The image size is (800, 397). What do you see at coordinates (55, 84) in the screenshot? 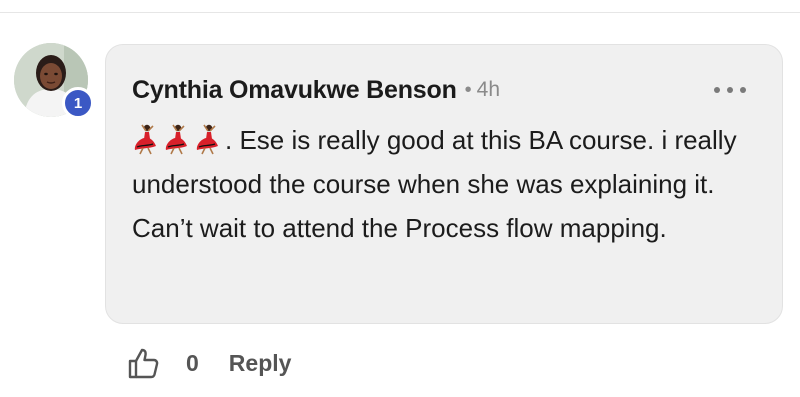
I see `avatar-container: 1` at bounding box center [55, 84].